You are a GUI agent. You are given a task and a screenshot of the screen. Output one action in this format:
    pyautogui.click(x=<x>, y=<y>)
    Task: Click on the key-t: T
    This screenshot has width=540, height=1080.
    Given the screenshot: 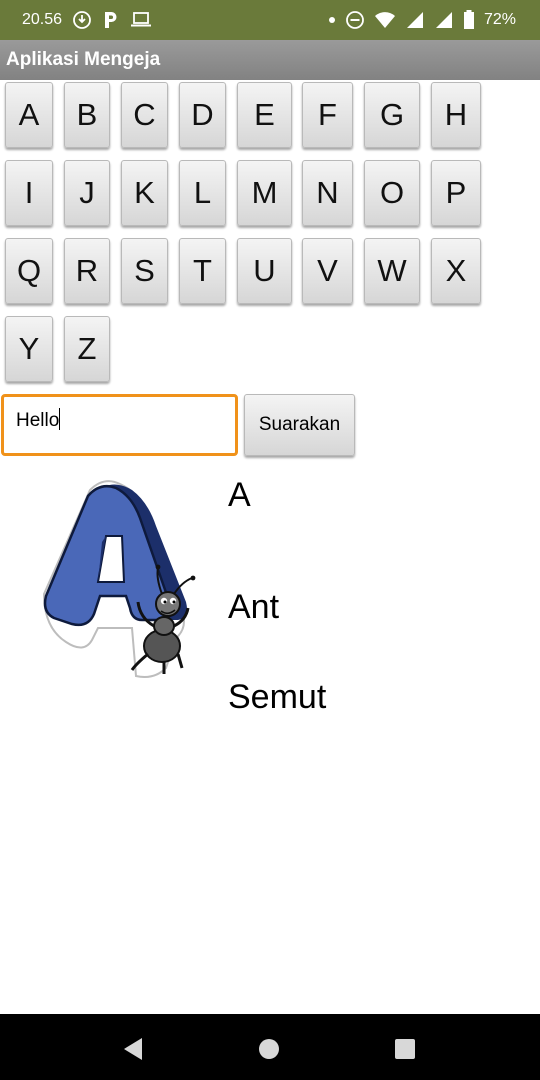 What is the action you would take?
    pyautogui.click(x=202, y=271)
    